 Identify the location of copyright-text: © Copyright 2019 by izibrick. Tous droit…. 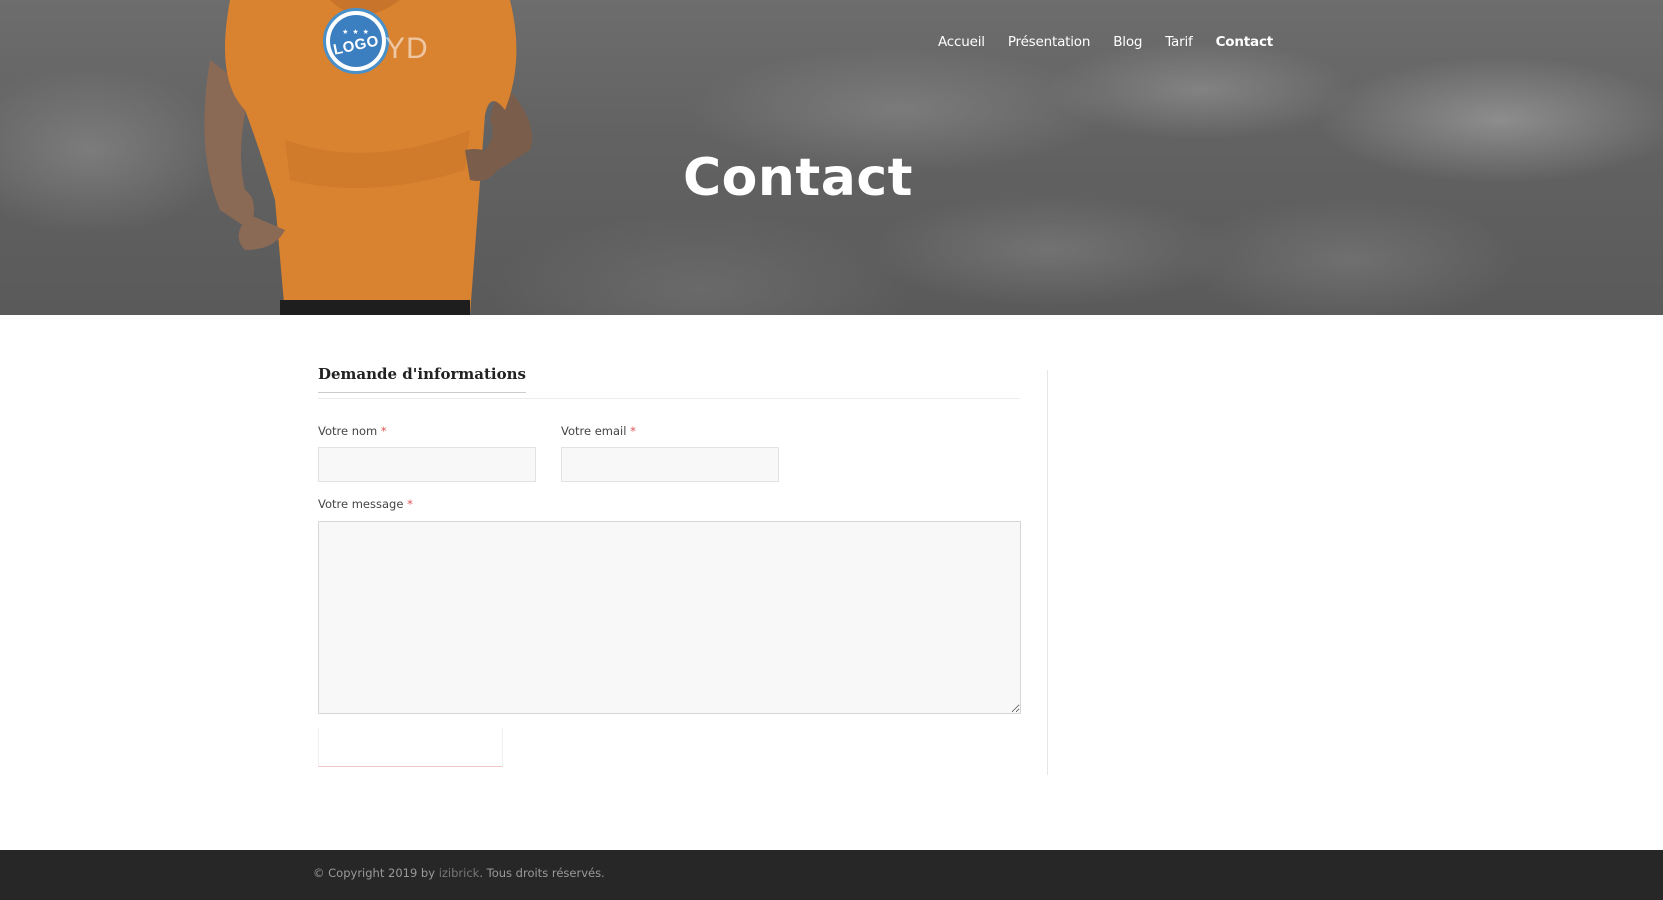
(459, 873).